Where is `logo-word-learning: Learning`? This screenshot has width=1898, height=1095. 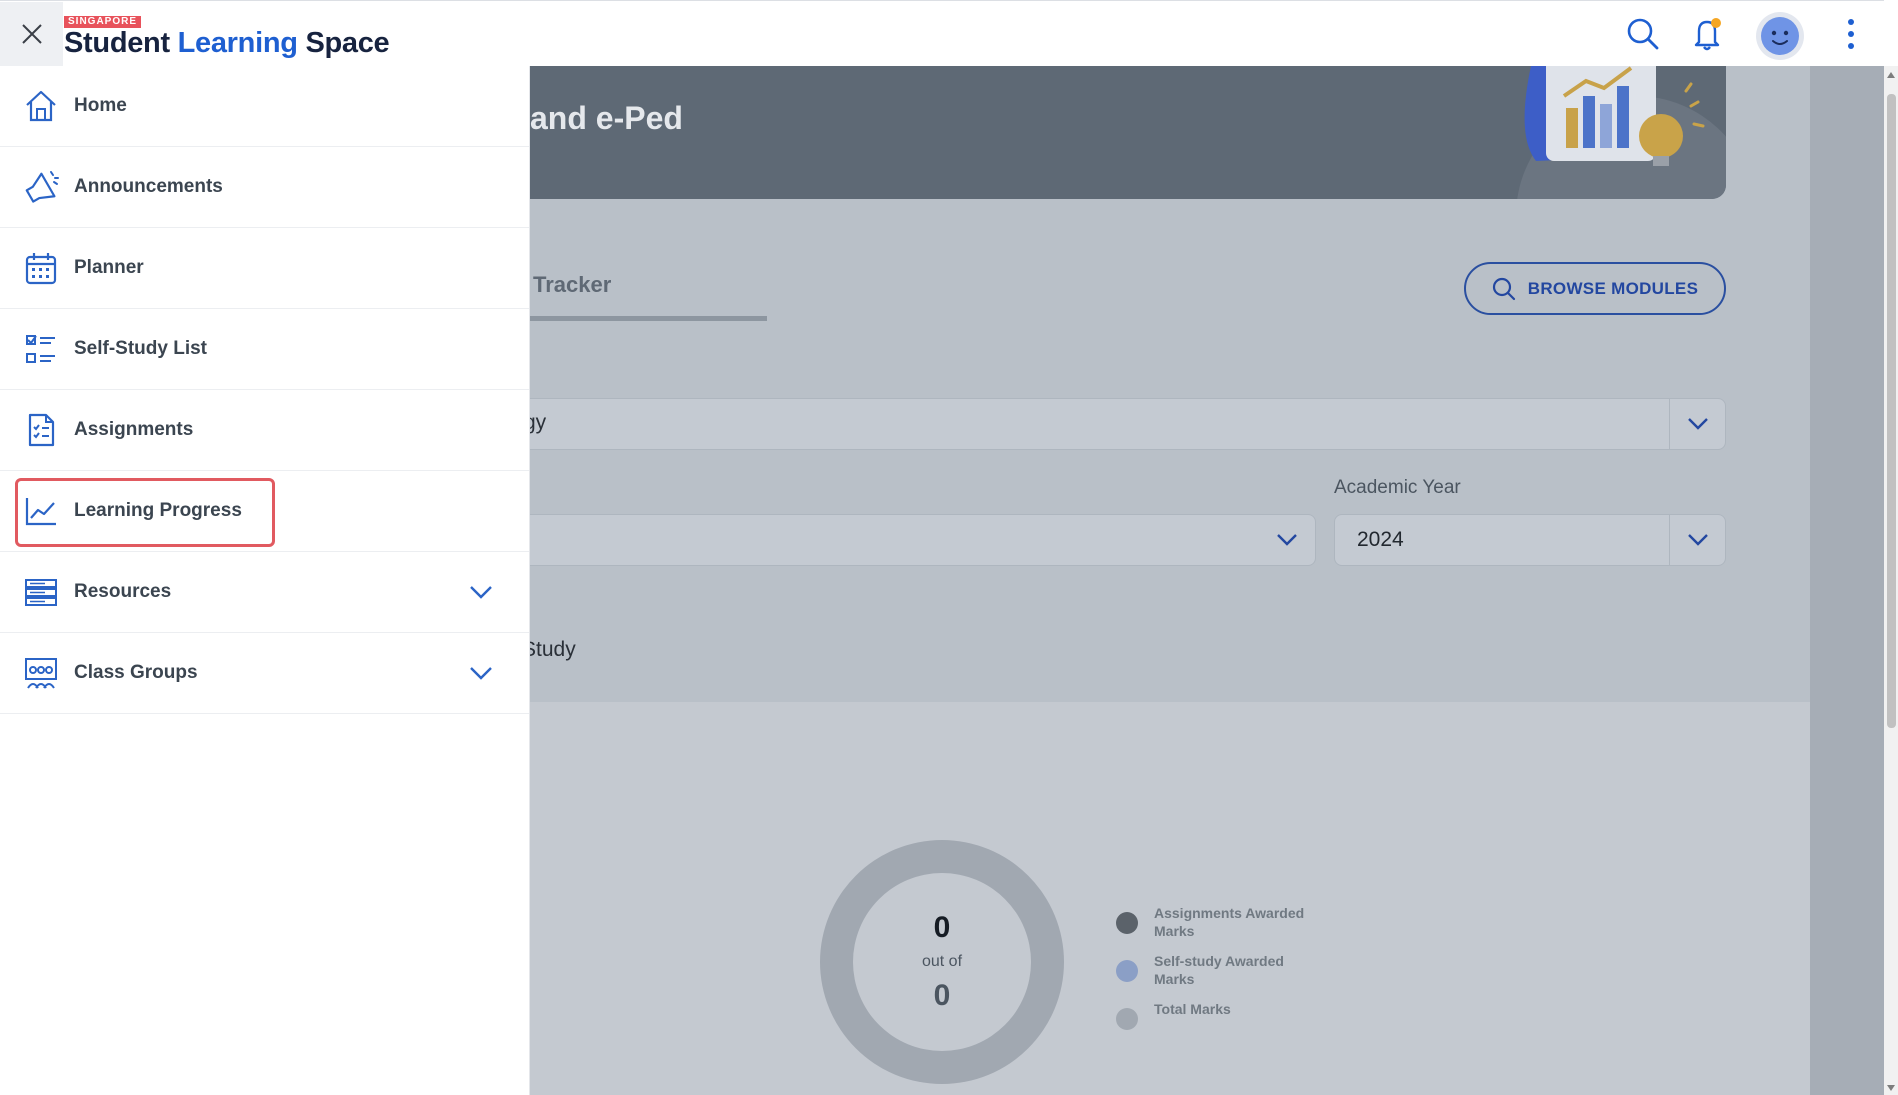
logo-word-learning: Learning is located at coordinates (237, 43).